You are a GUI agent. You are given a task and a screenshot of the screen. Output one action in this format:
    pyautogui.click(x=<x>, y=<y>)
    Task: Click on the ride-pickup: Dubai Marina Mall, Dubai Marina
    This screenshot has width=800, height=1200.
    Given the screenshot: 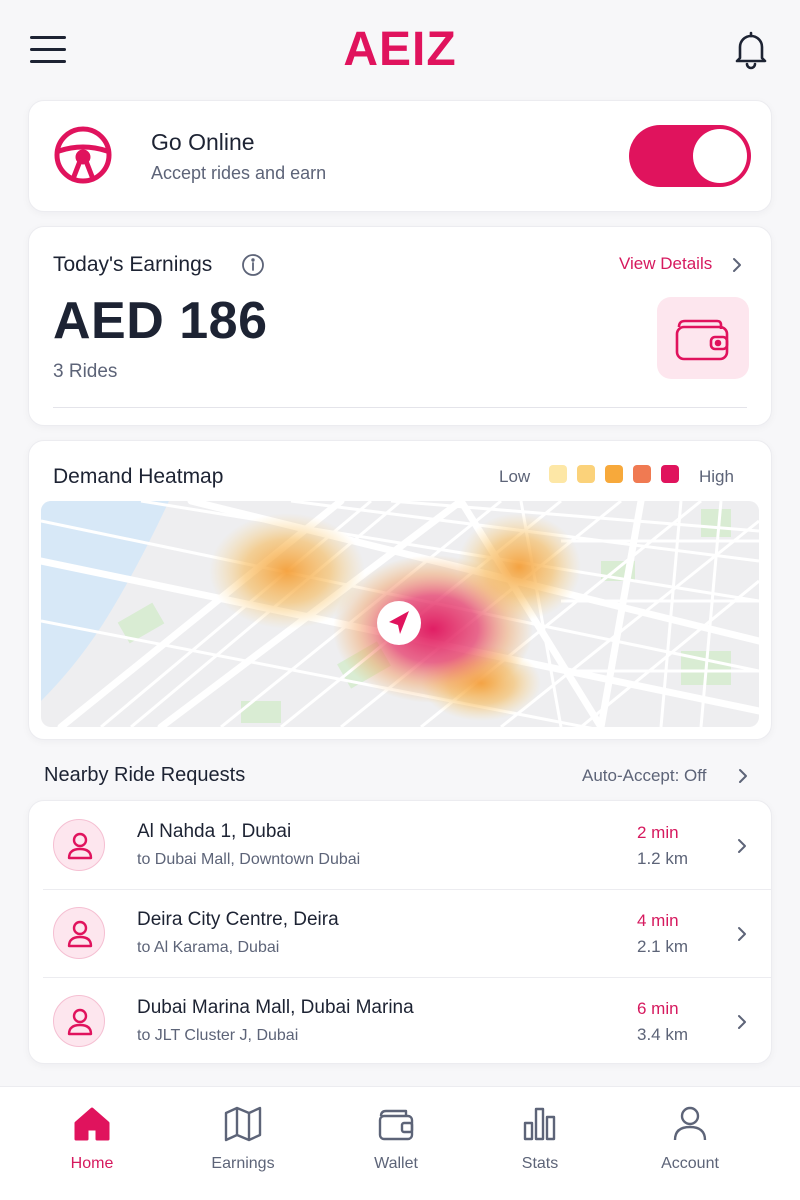 What is the action you would take?
    pyautogui.click(x=275, y=1007)
    